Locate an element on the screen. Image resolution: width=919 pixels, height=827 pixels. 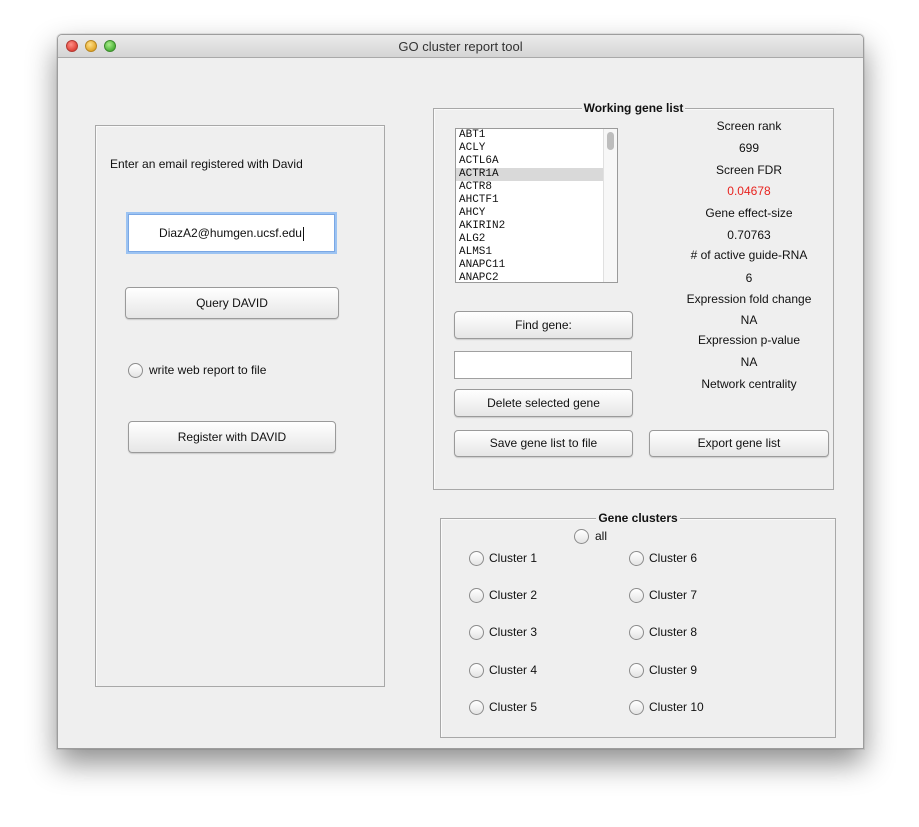
query-david-button: Query DAVID is located at coordinates (232, 303).